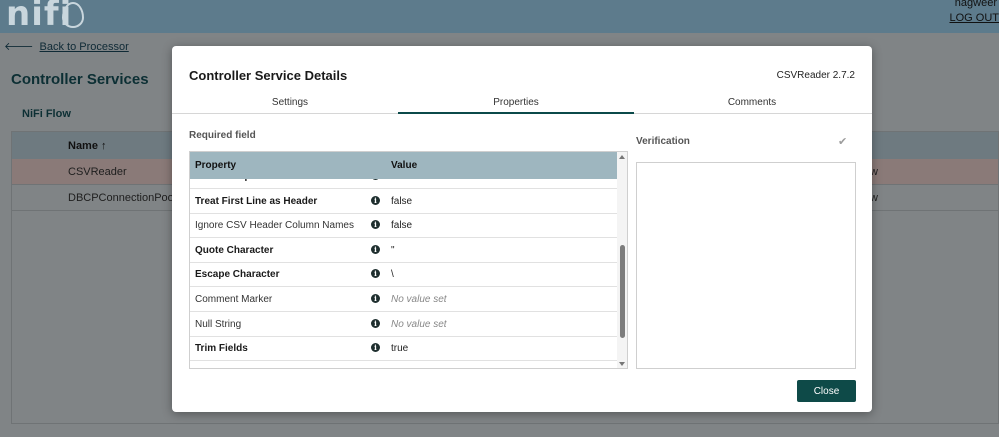  I want to click on property-name: Trim Fields, so click(221, 349).